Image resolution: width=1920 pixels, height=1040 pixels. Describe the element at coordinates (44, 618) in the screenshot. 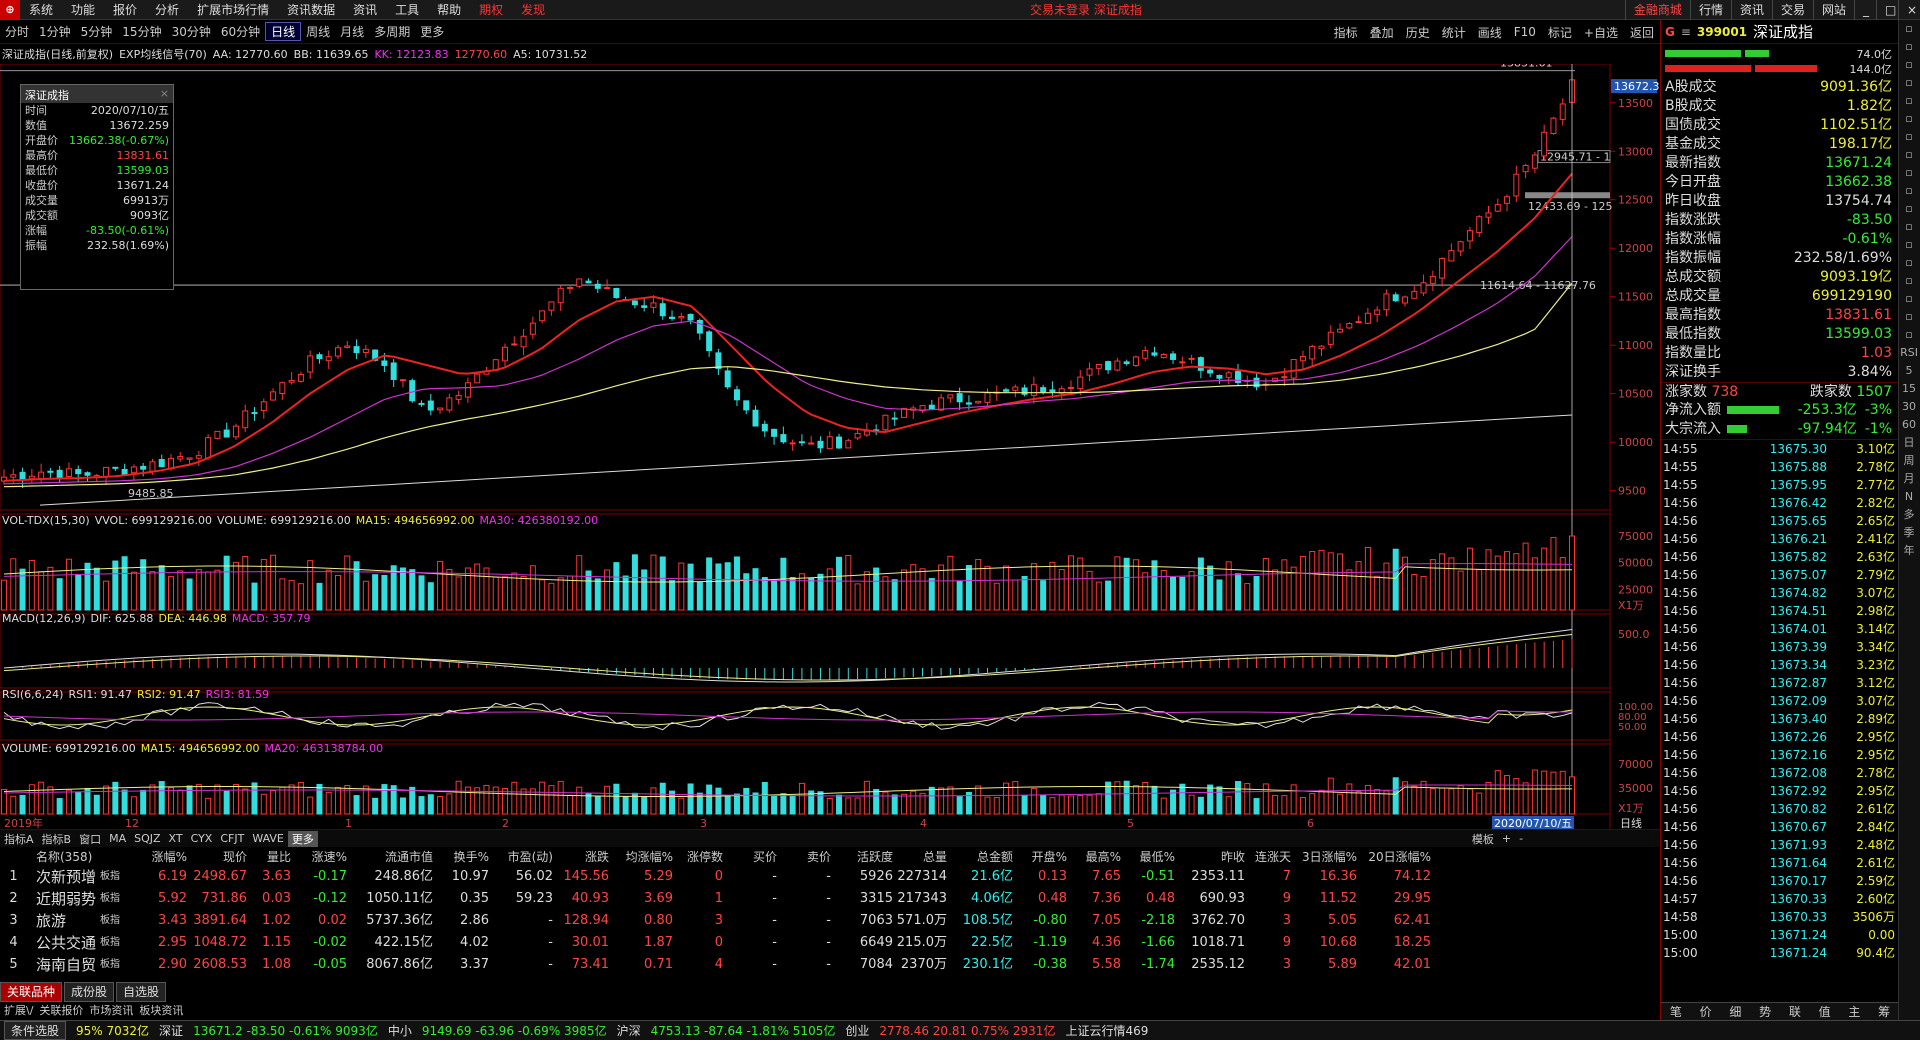

I see `macd-indicator-name: MACD(12,26,9)` at that location.